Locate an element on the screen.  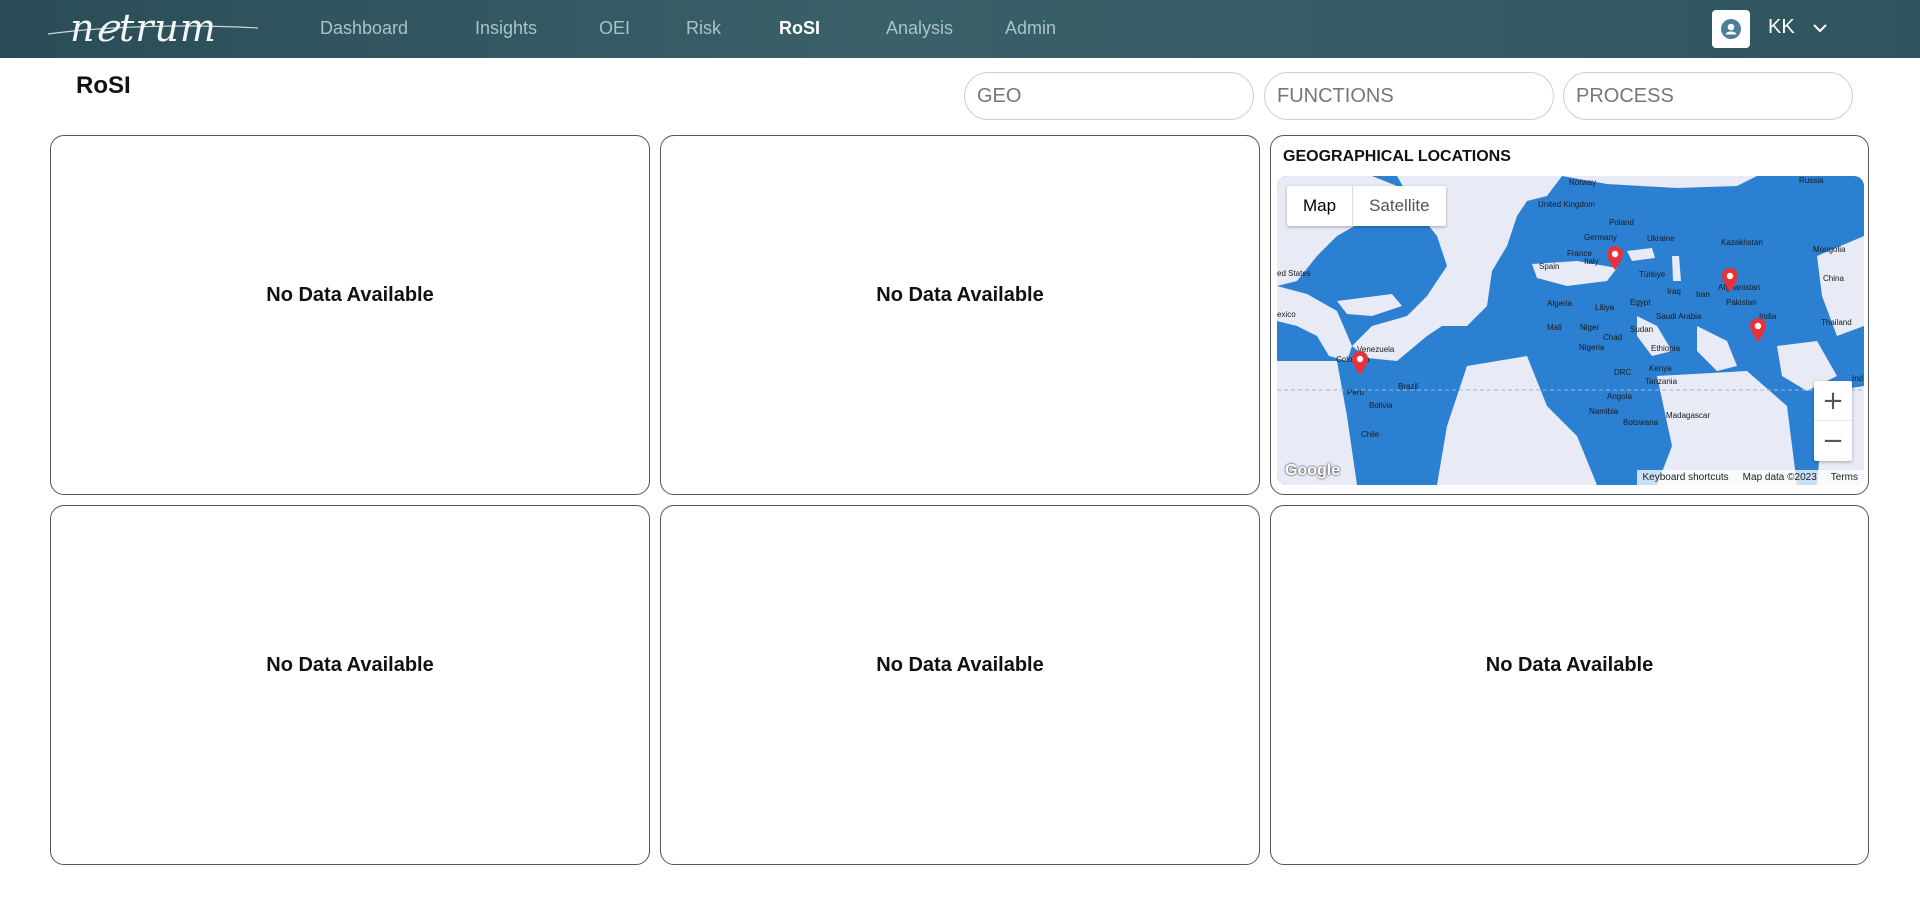
map-label-spain: Spain is located at coordinates (1549, 266).